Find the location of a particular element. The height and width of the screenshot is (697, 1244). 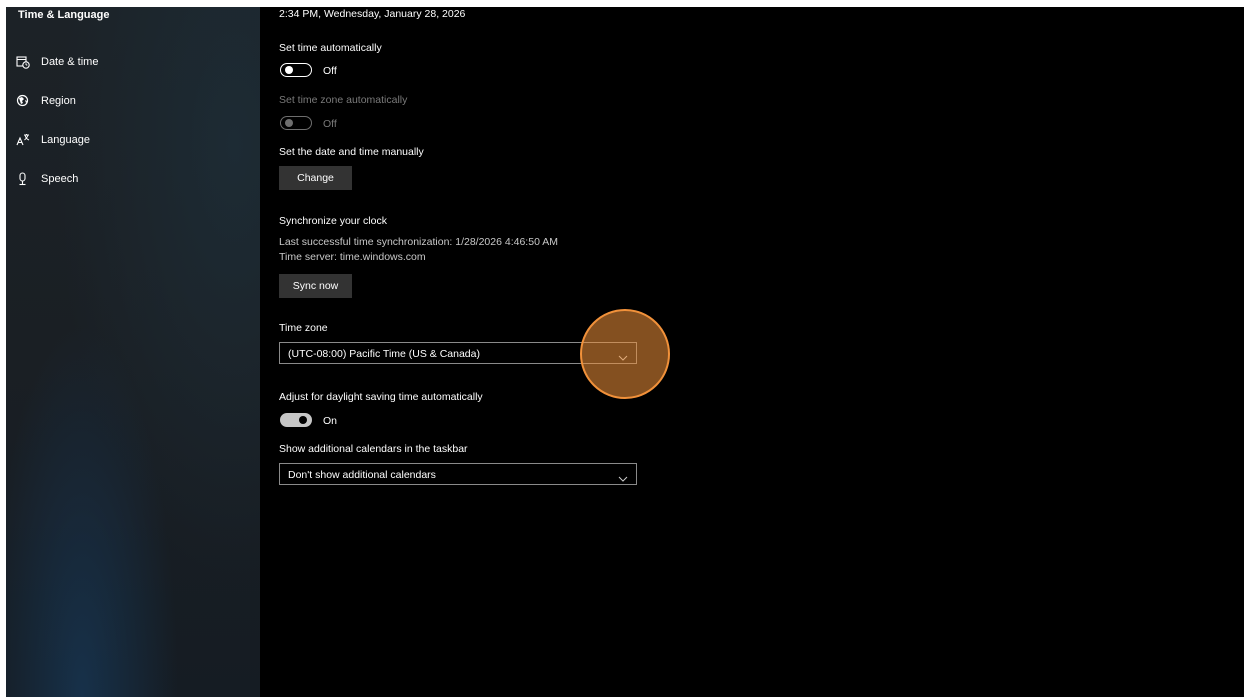

sync-now-button: Sync now is located at coordinates (315, 286).